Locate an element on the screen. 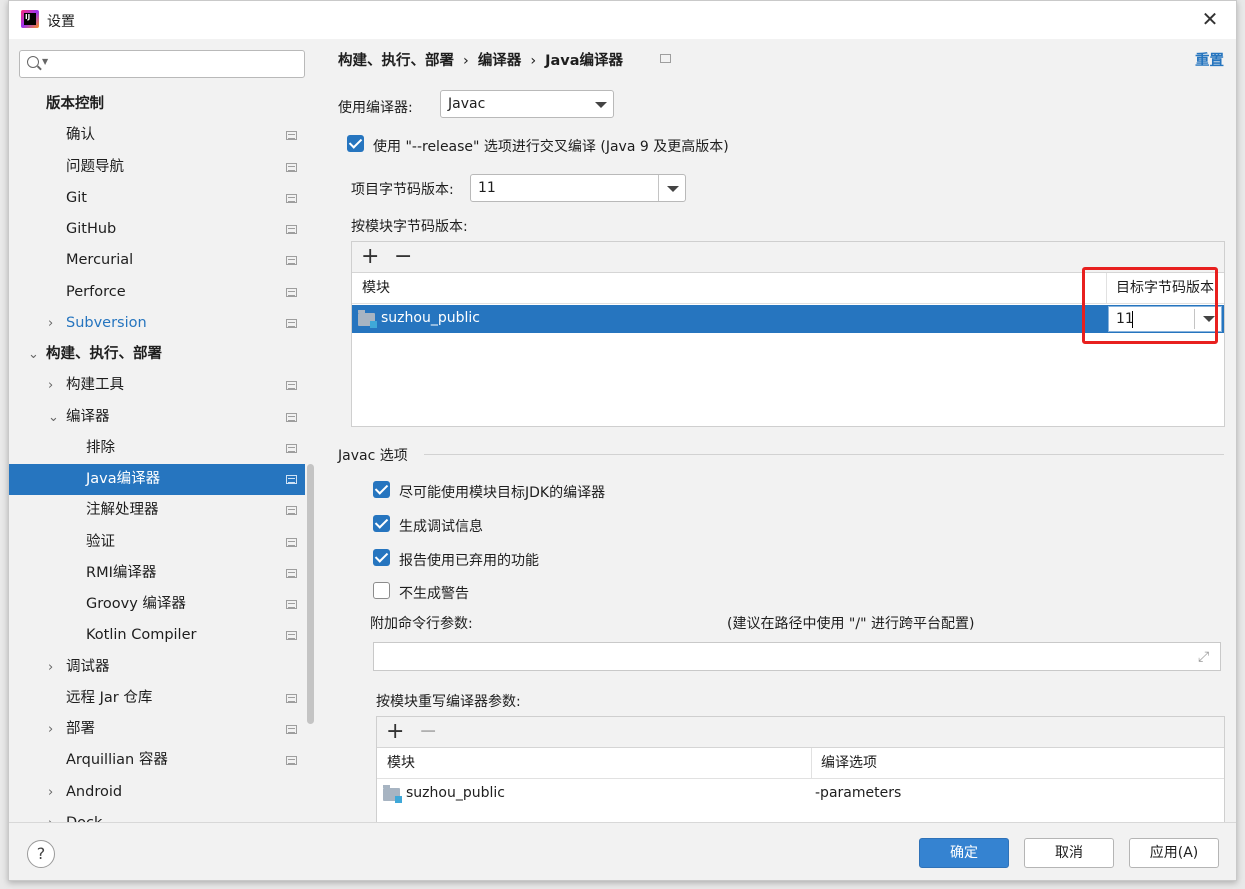  sidebar-item-docker: › Dock is located at coordinates (157, 815).